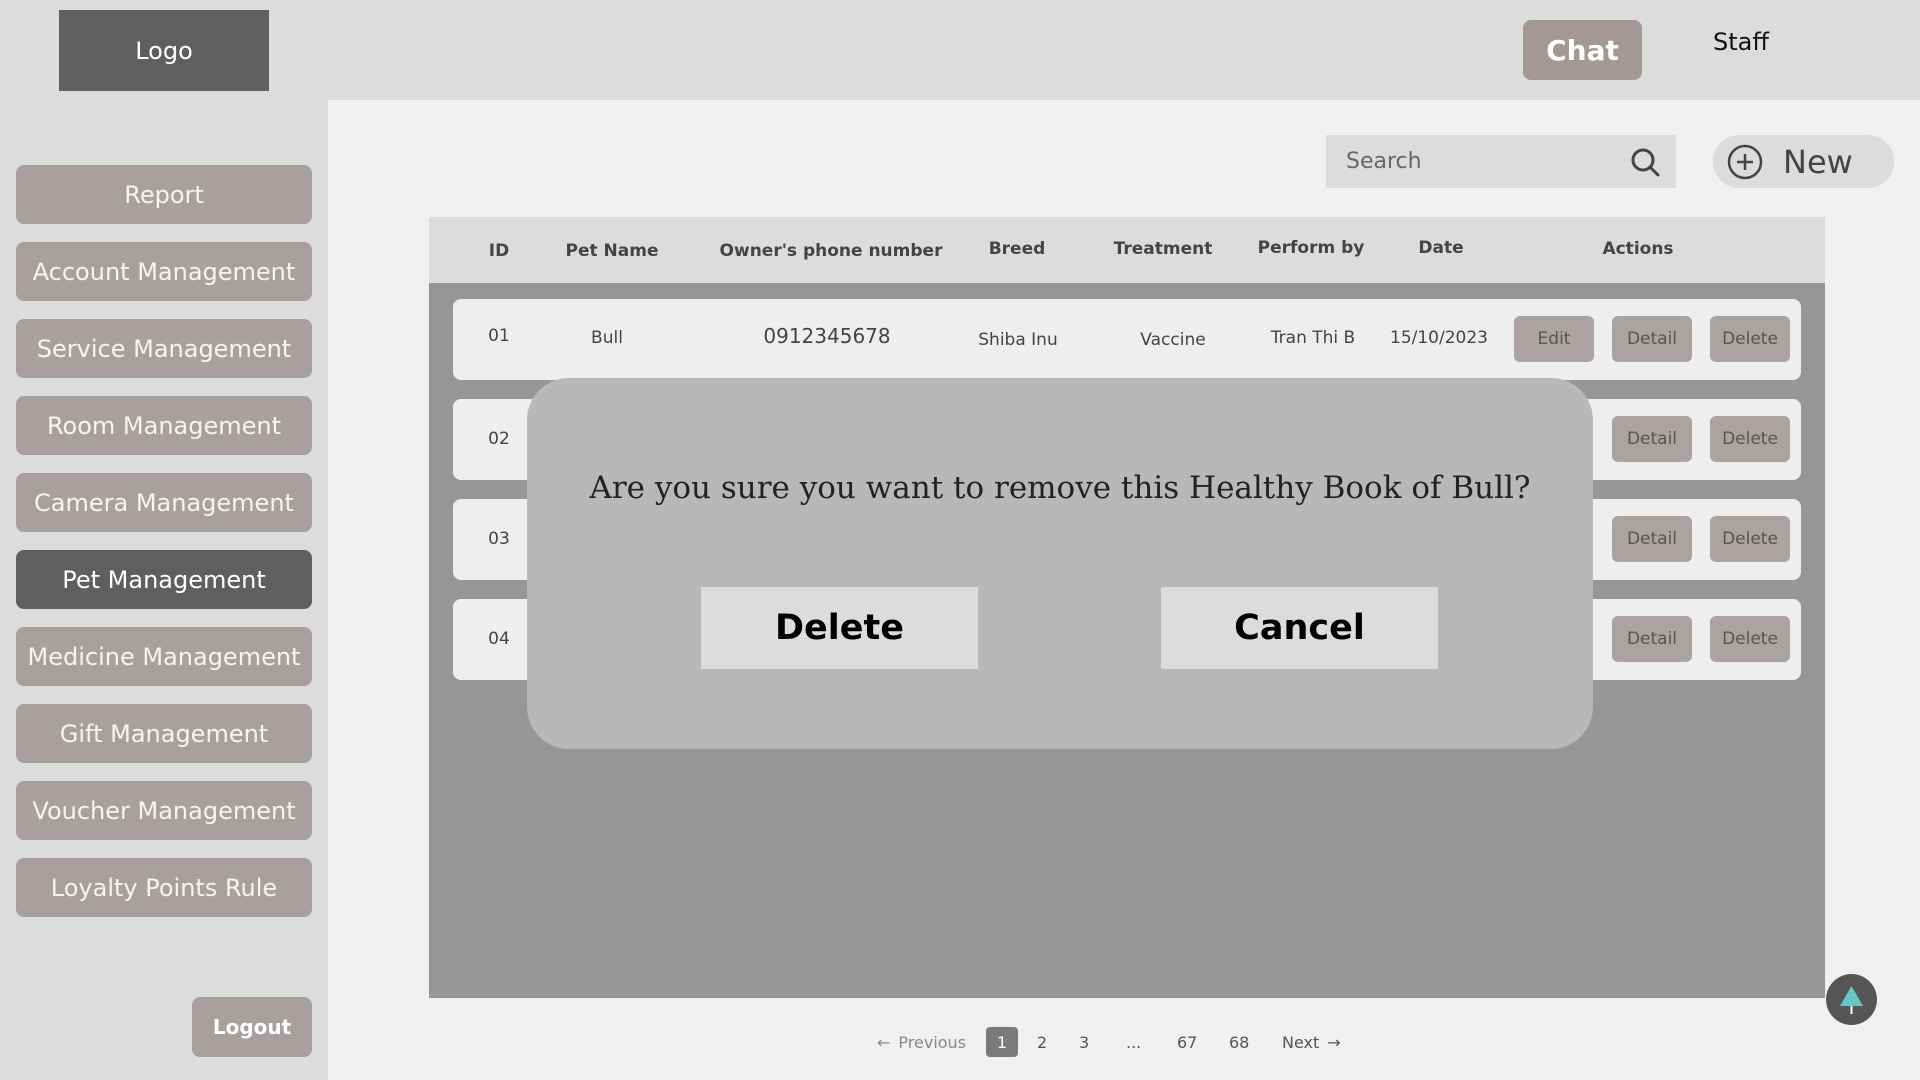  I want to click on sidebar-item-gift-management: Gift Management, so click(164, 733).